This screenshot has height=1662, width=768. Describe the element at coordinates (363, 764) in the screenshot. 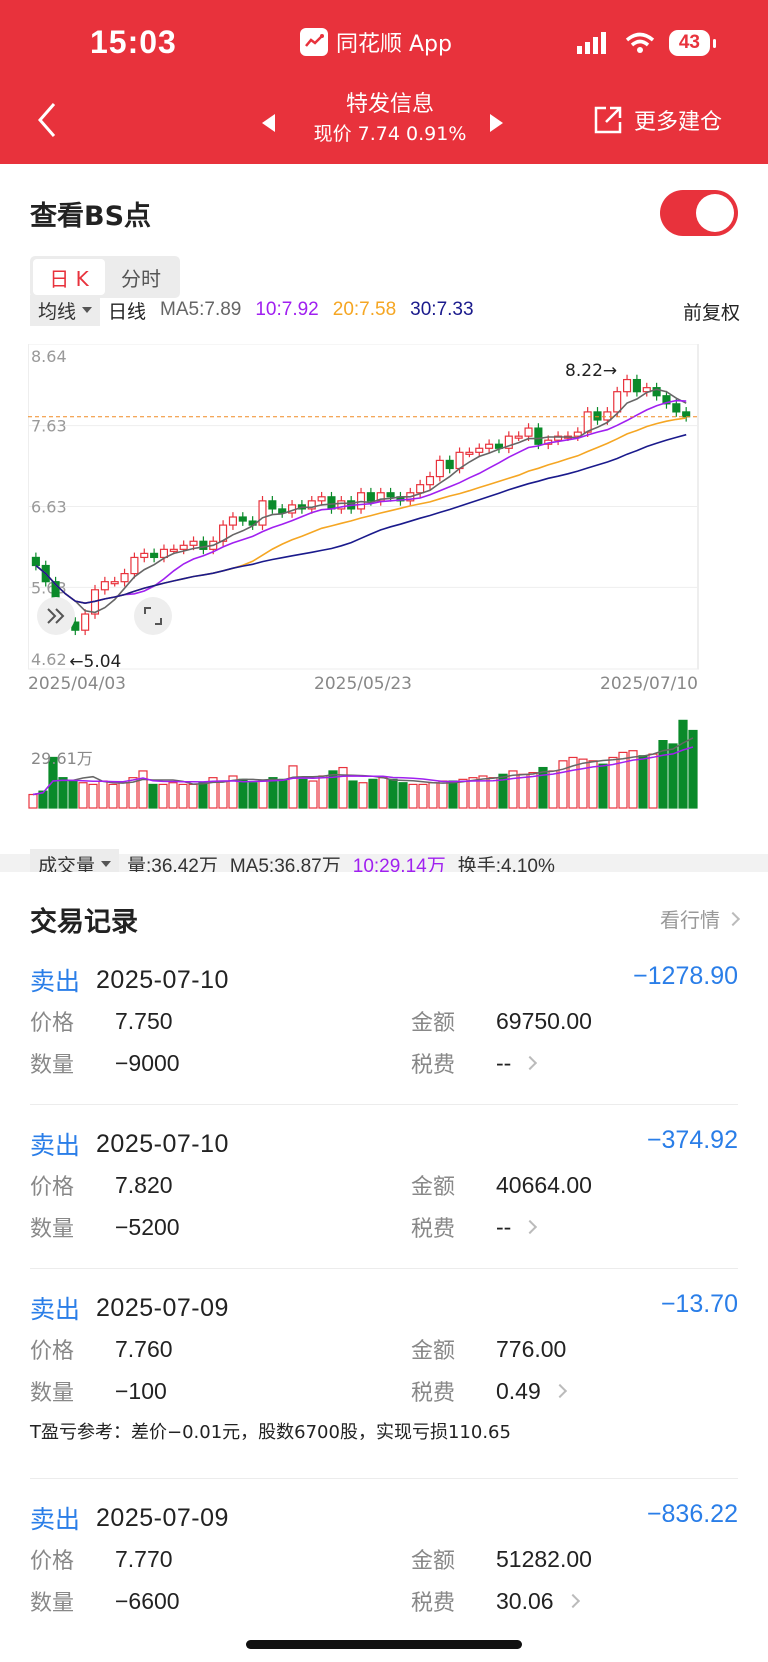

I see `volume-chart: 29.61万` at that location.